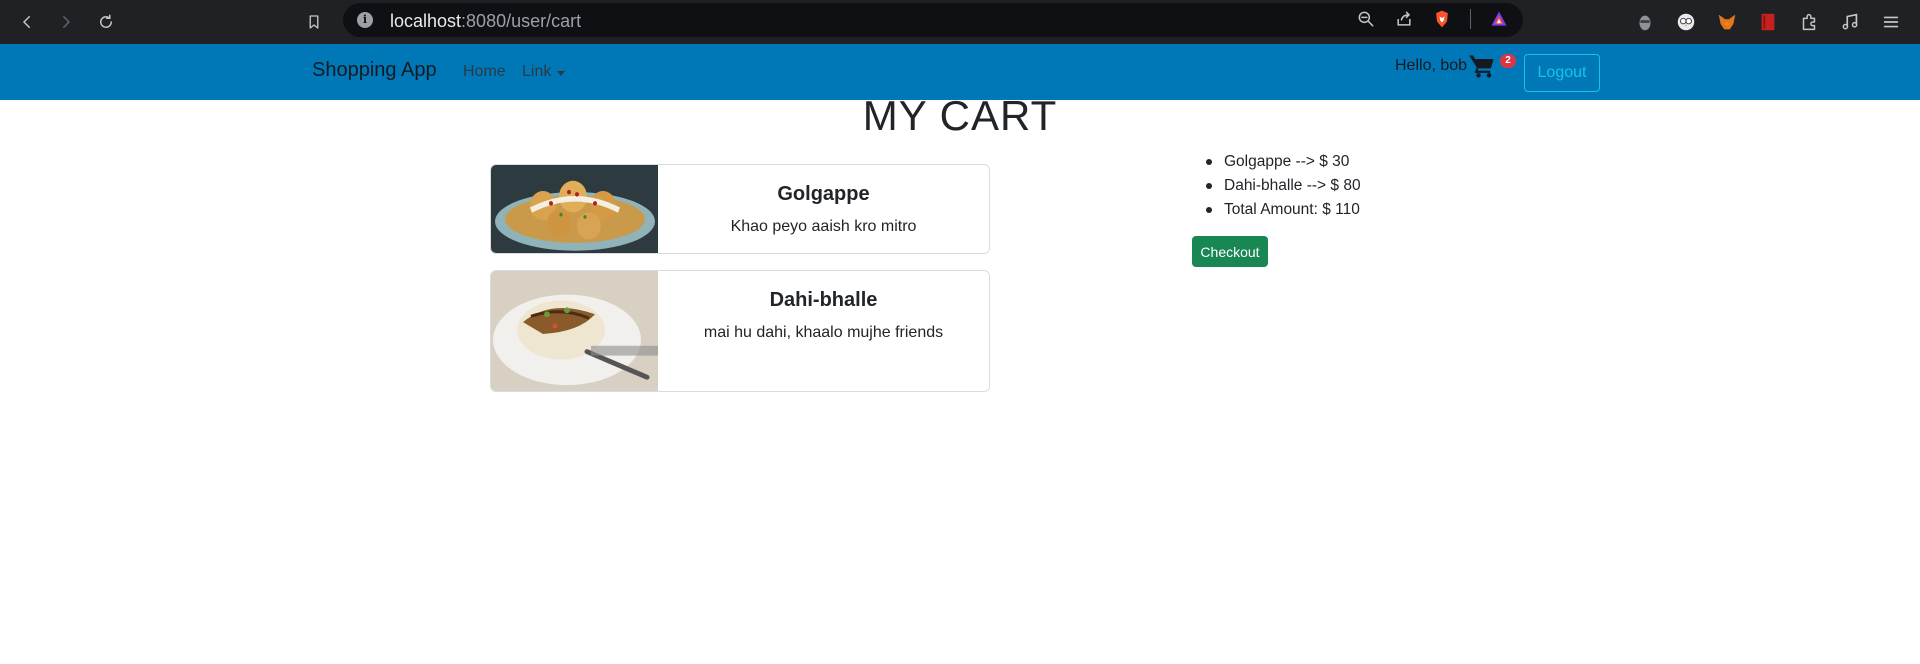 The width and height of the screenshot is (1920, 664). What do you see at coordinates (1850, 22) in the screenshot?
I see `media-music-icon` at bounding box center [1850, 22].